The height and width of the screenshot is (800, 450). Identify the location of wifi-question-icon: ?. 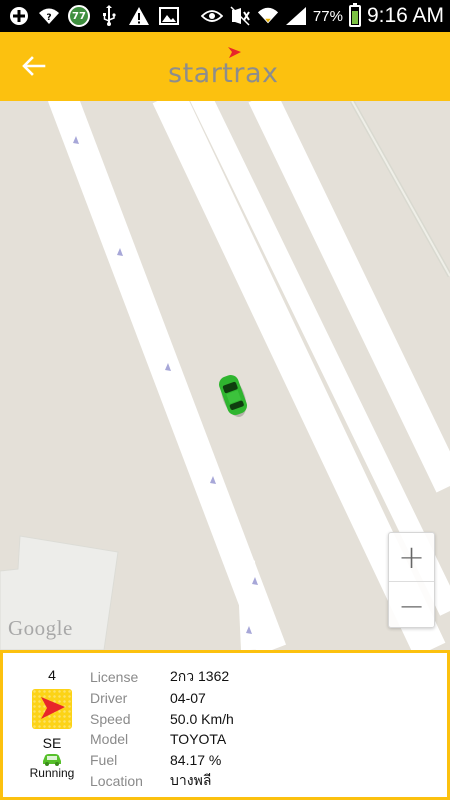
(49, 16).